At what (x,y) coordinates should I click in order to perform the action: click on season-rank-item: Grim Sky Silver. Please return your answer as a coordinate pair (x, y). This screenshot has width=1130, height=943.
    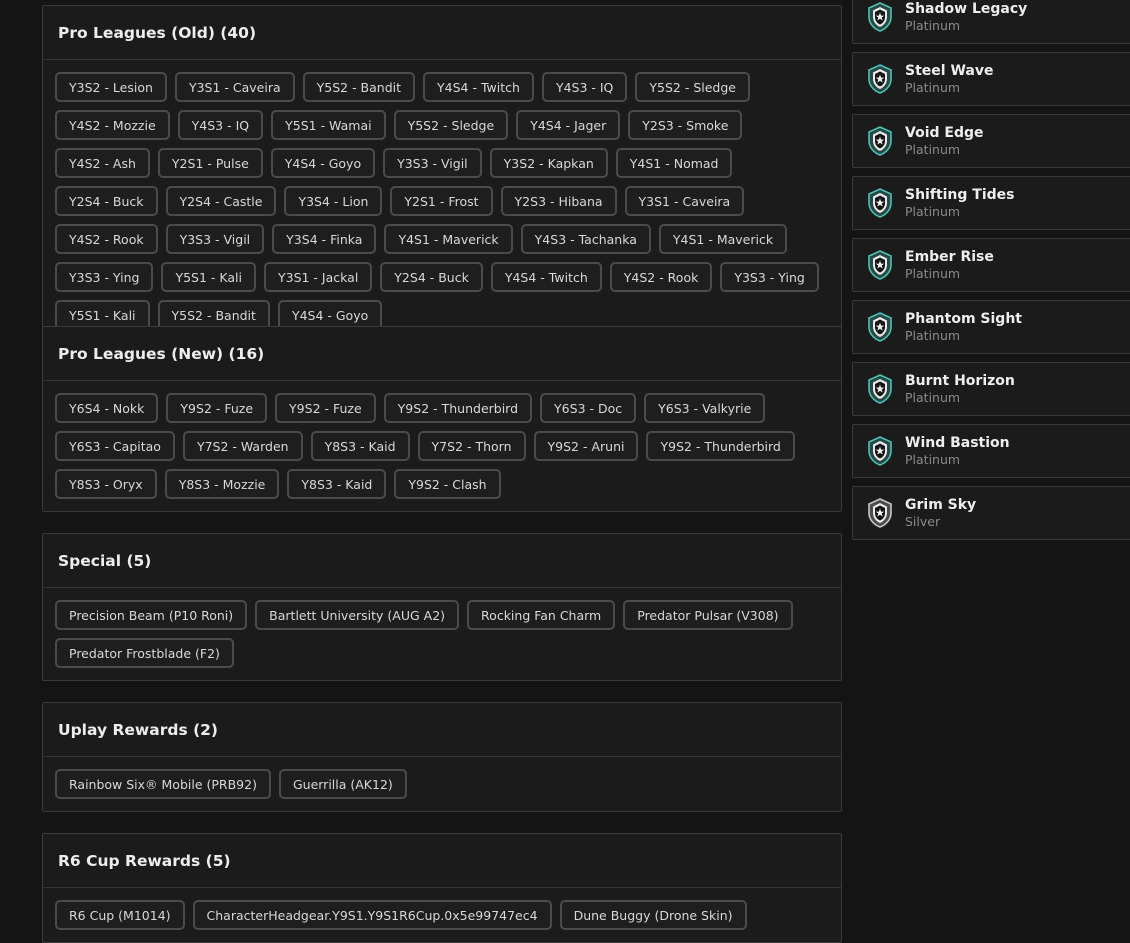
    Looking at the image, I should click on (991, 513).